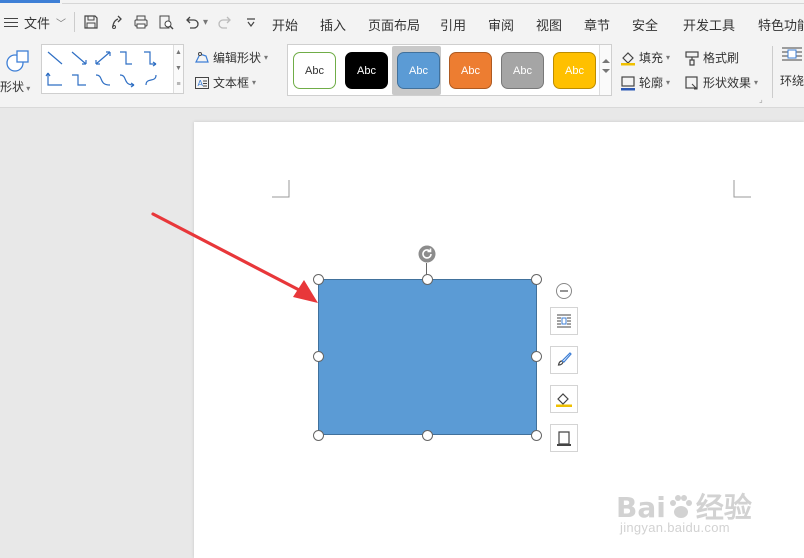 Image resolution: width=804 pixels, height=558 pixels. I want to click on format-painter-icon, so click(692, 58).